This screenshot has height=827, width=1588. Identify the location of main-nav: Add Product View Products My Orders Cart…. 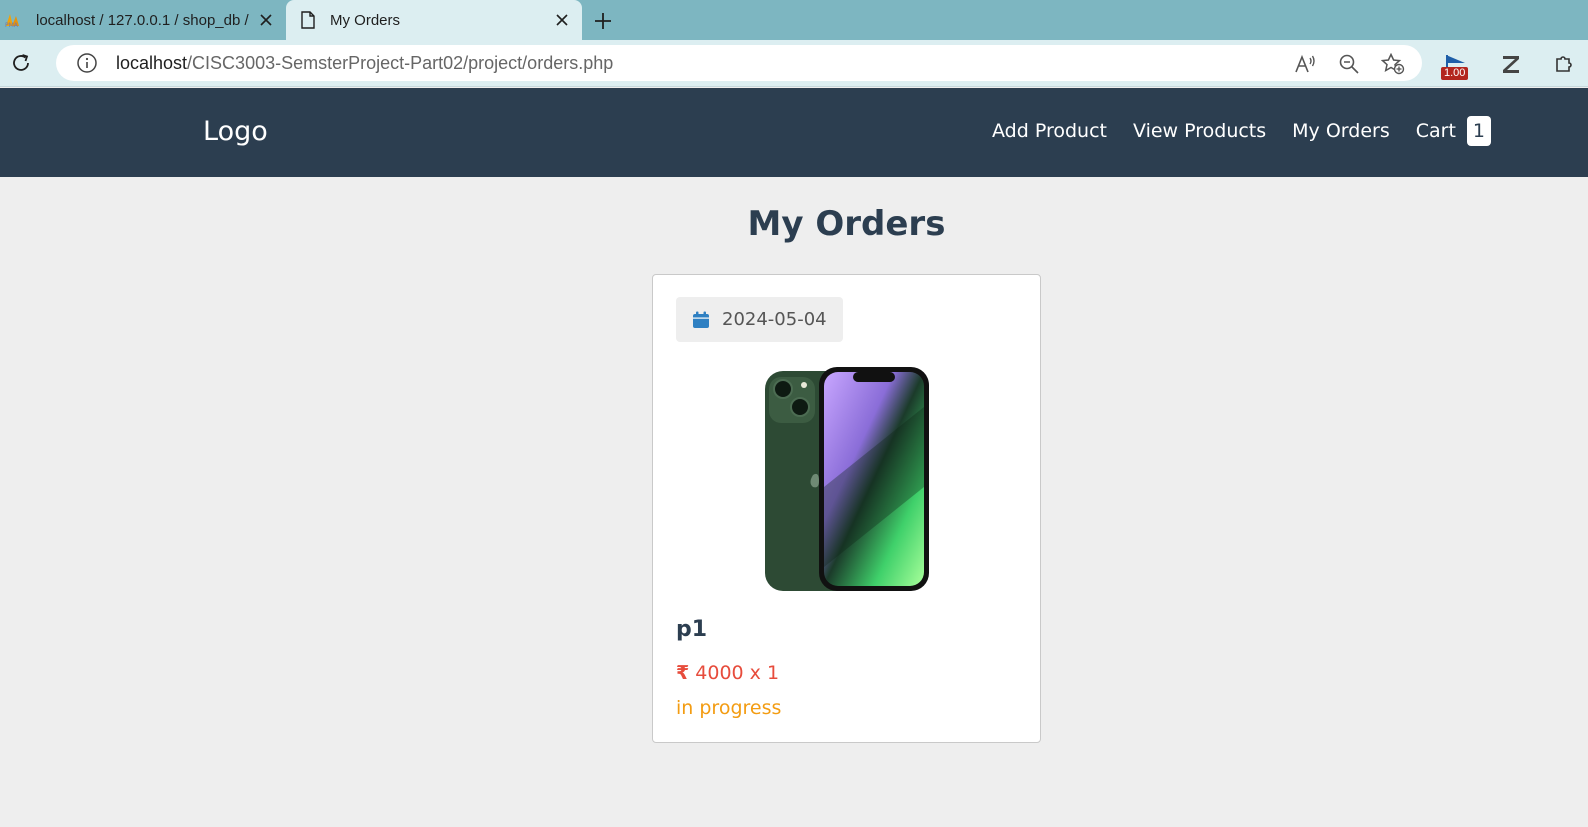
(1228, 131).